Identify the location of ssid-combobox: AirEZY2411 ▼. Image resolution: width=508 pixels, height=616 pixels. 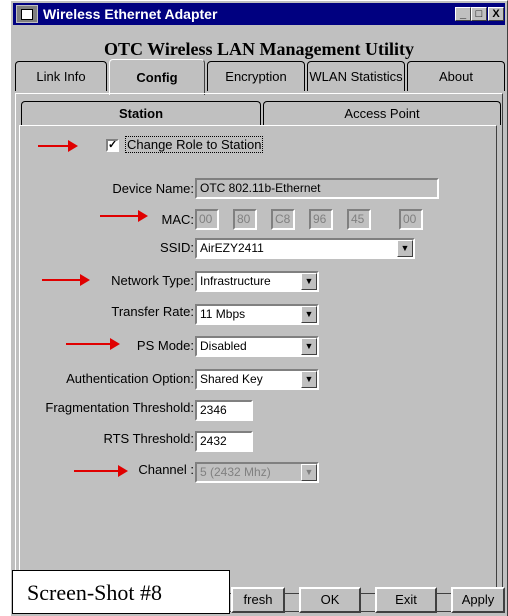
(305, 248).